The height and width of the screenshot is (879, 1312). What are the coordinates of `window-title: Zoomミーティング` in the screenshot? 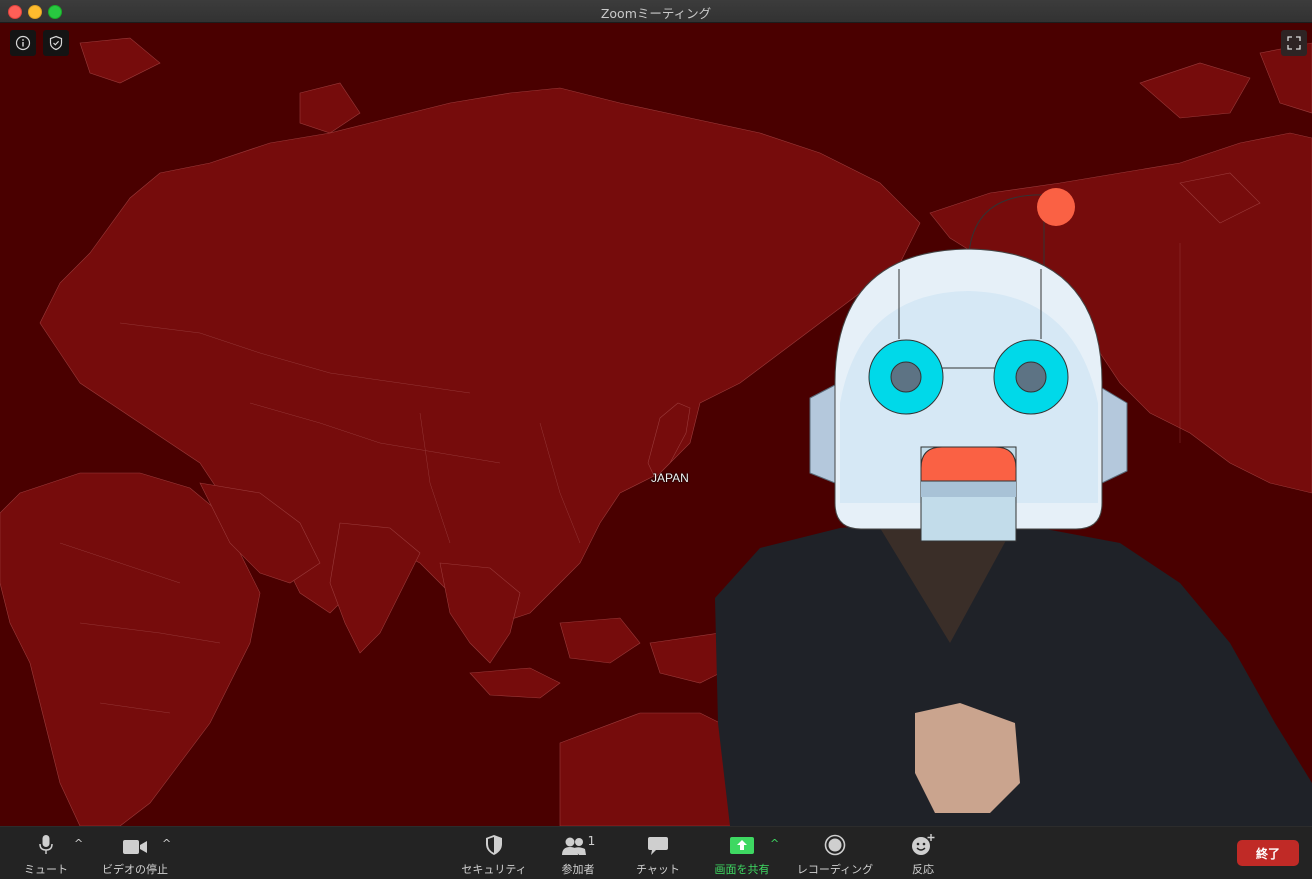 It's located at (656, 13).